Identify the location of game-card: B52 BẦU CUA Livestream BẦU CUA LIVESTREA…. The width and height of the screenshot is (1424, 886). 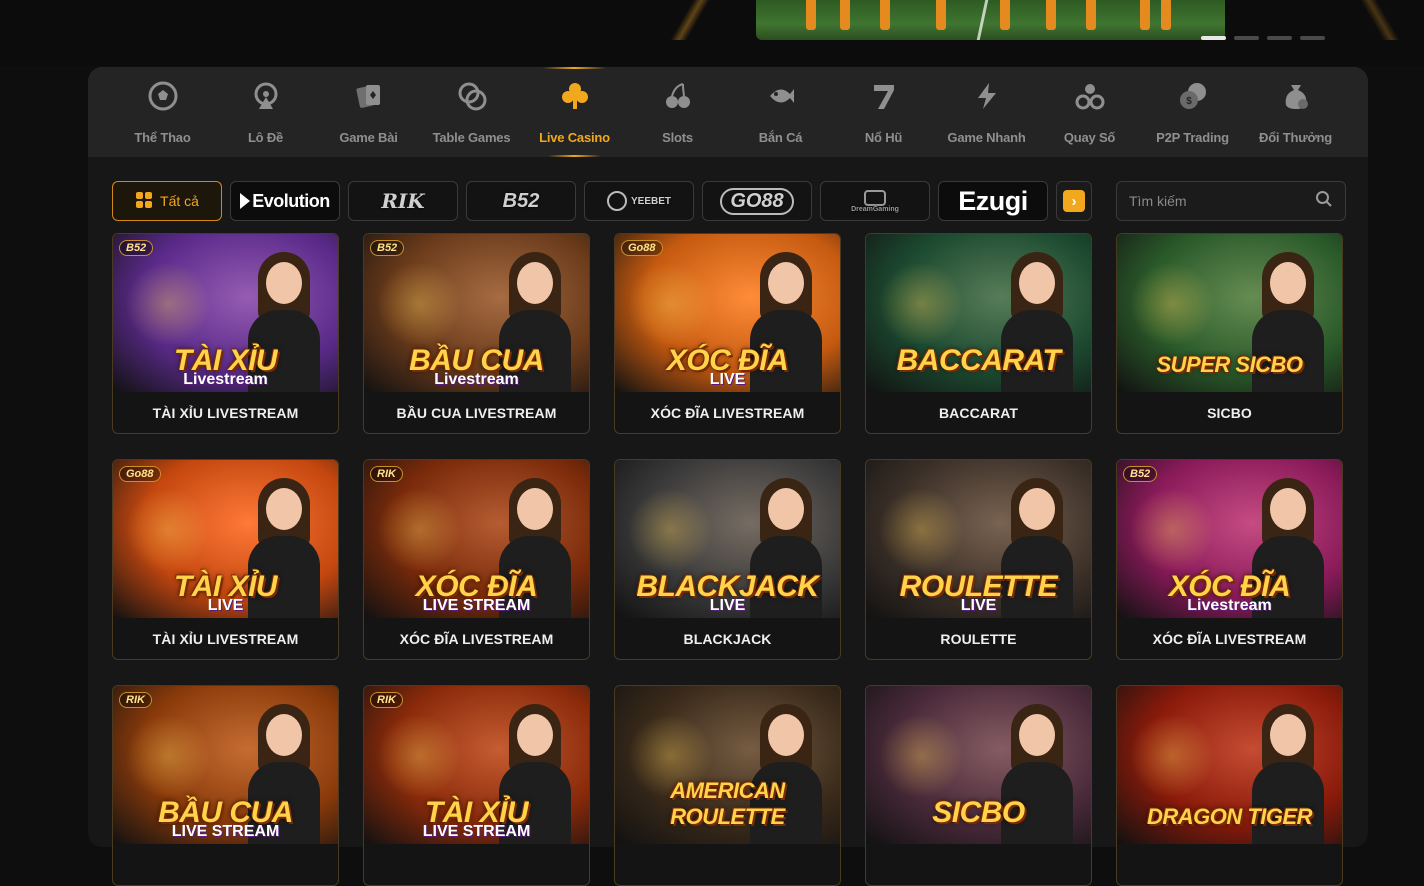
(476, 333).